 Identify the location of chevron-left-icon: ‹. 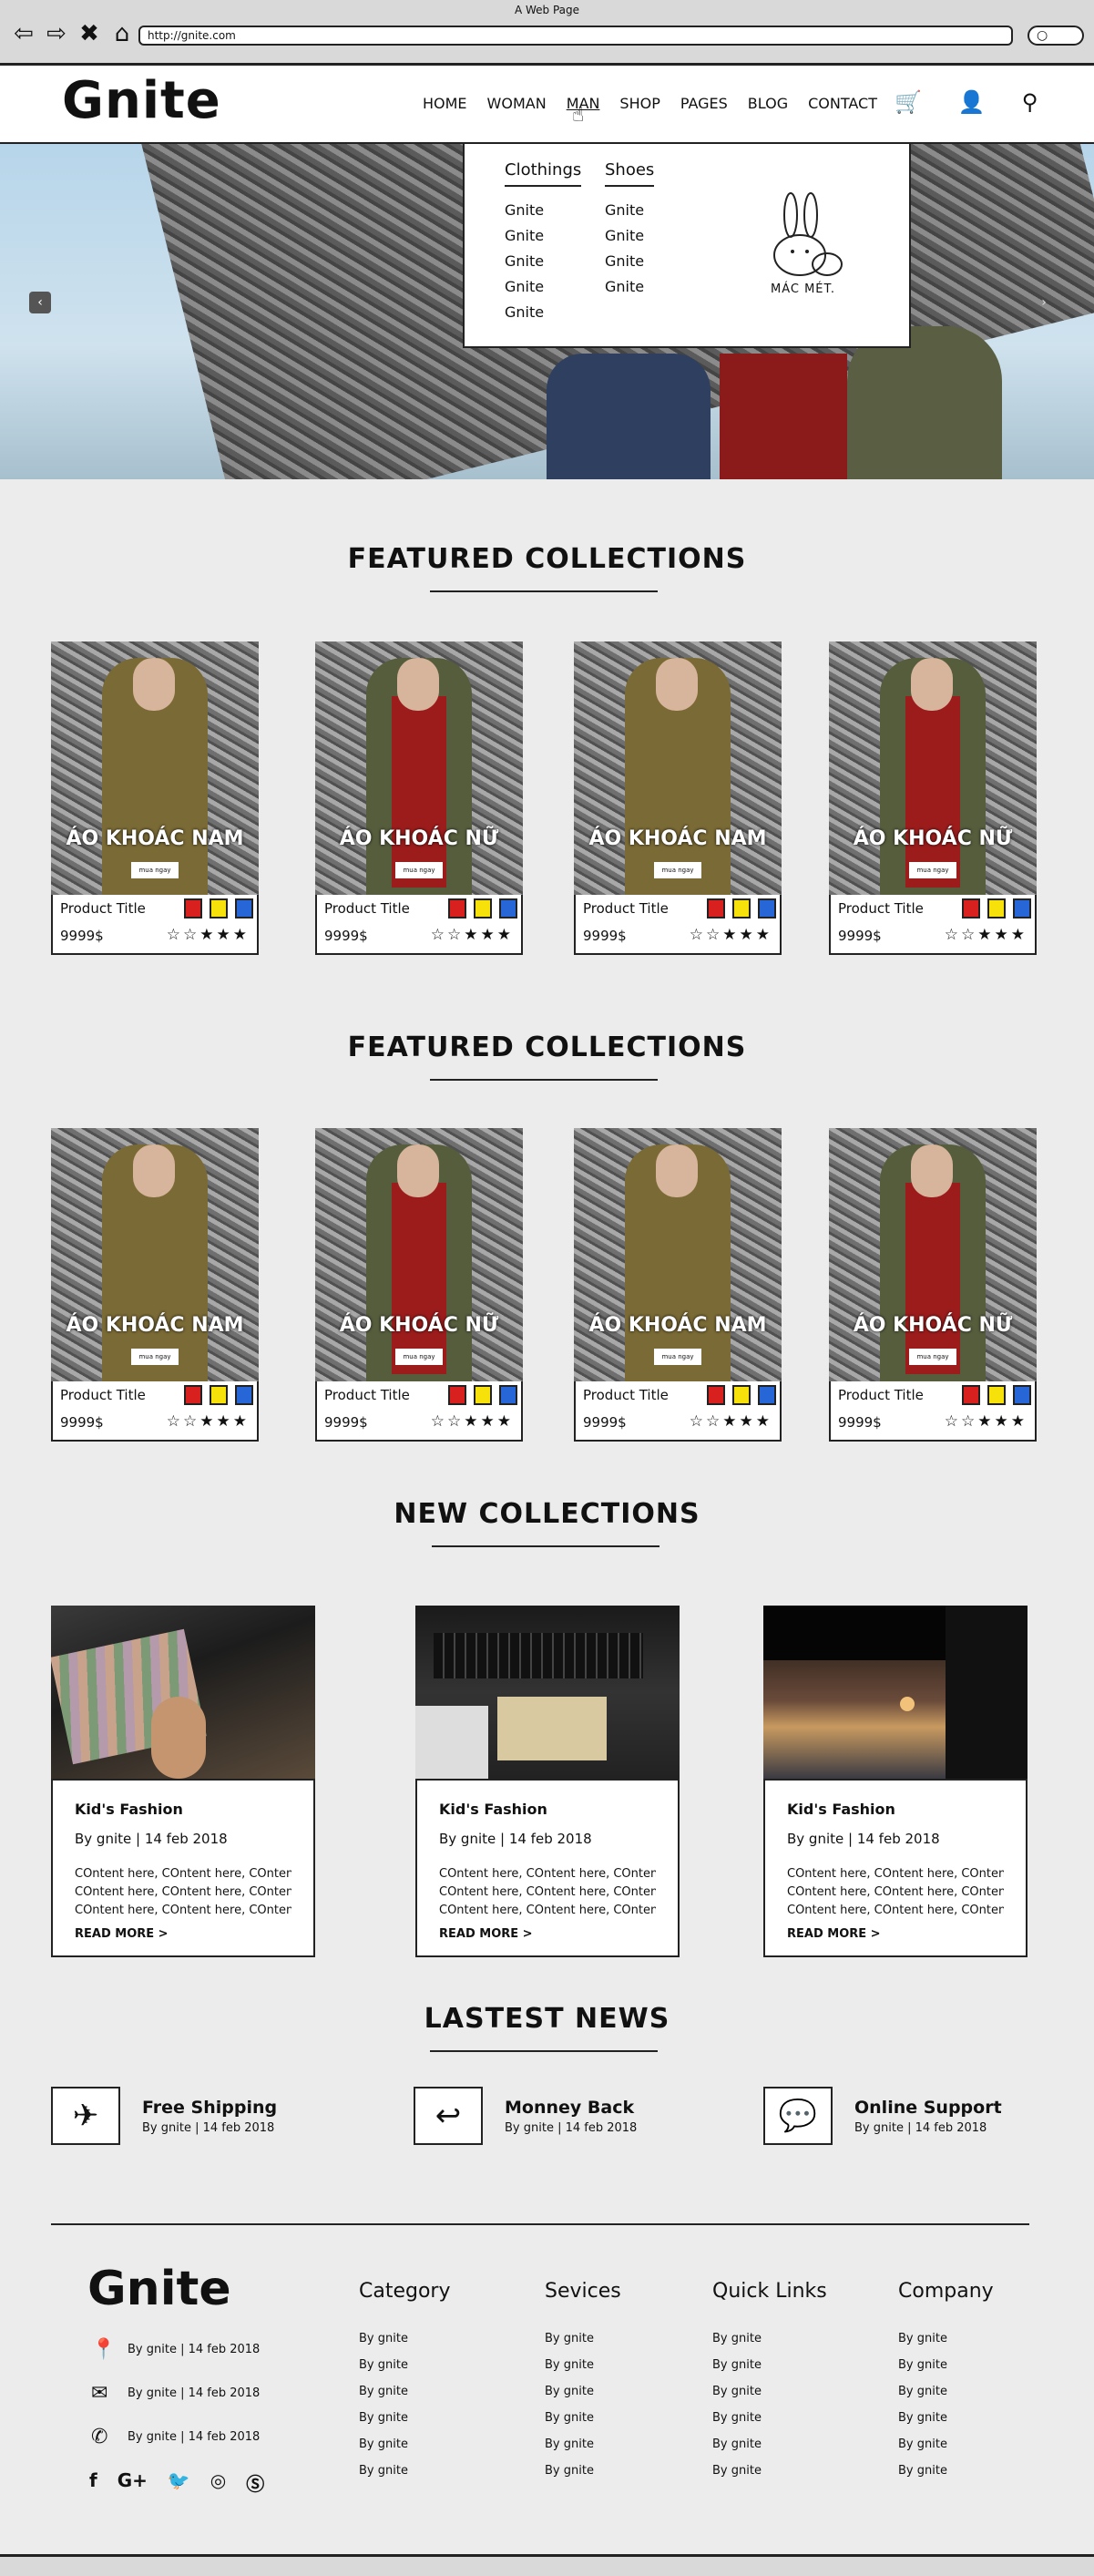
(40, 302).